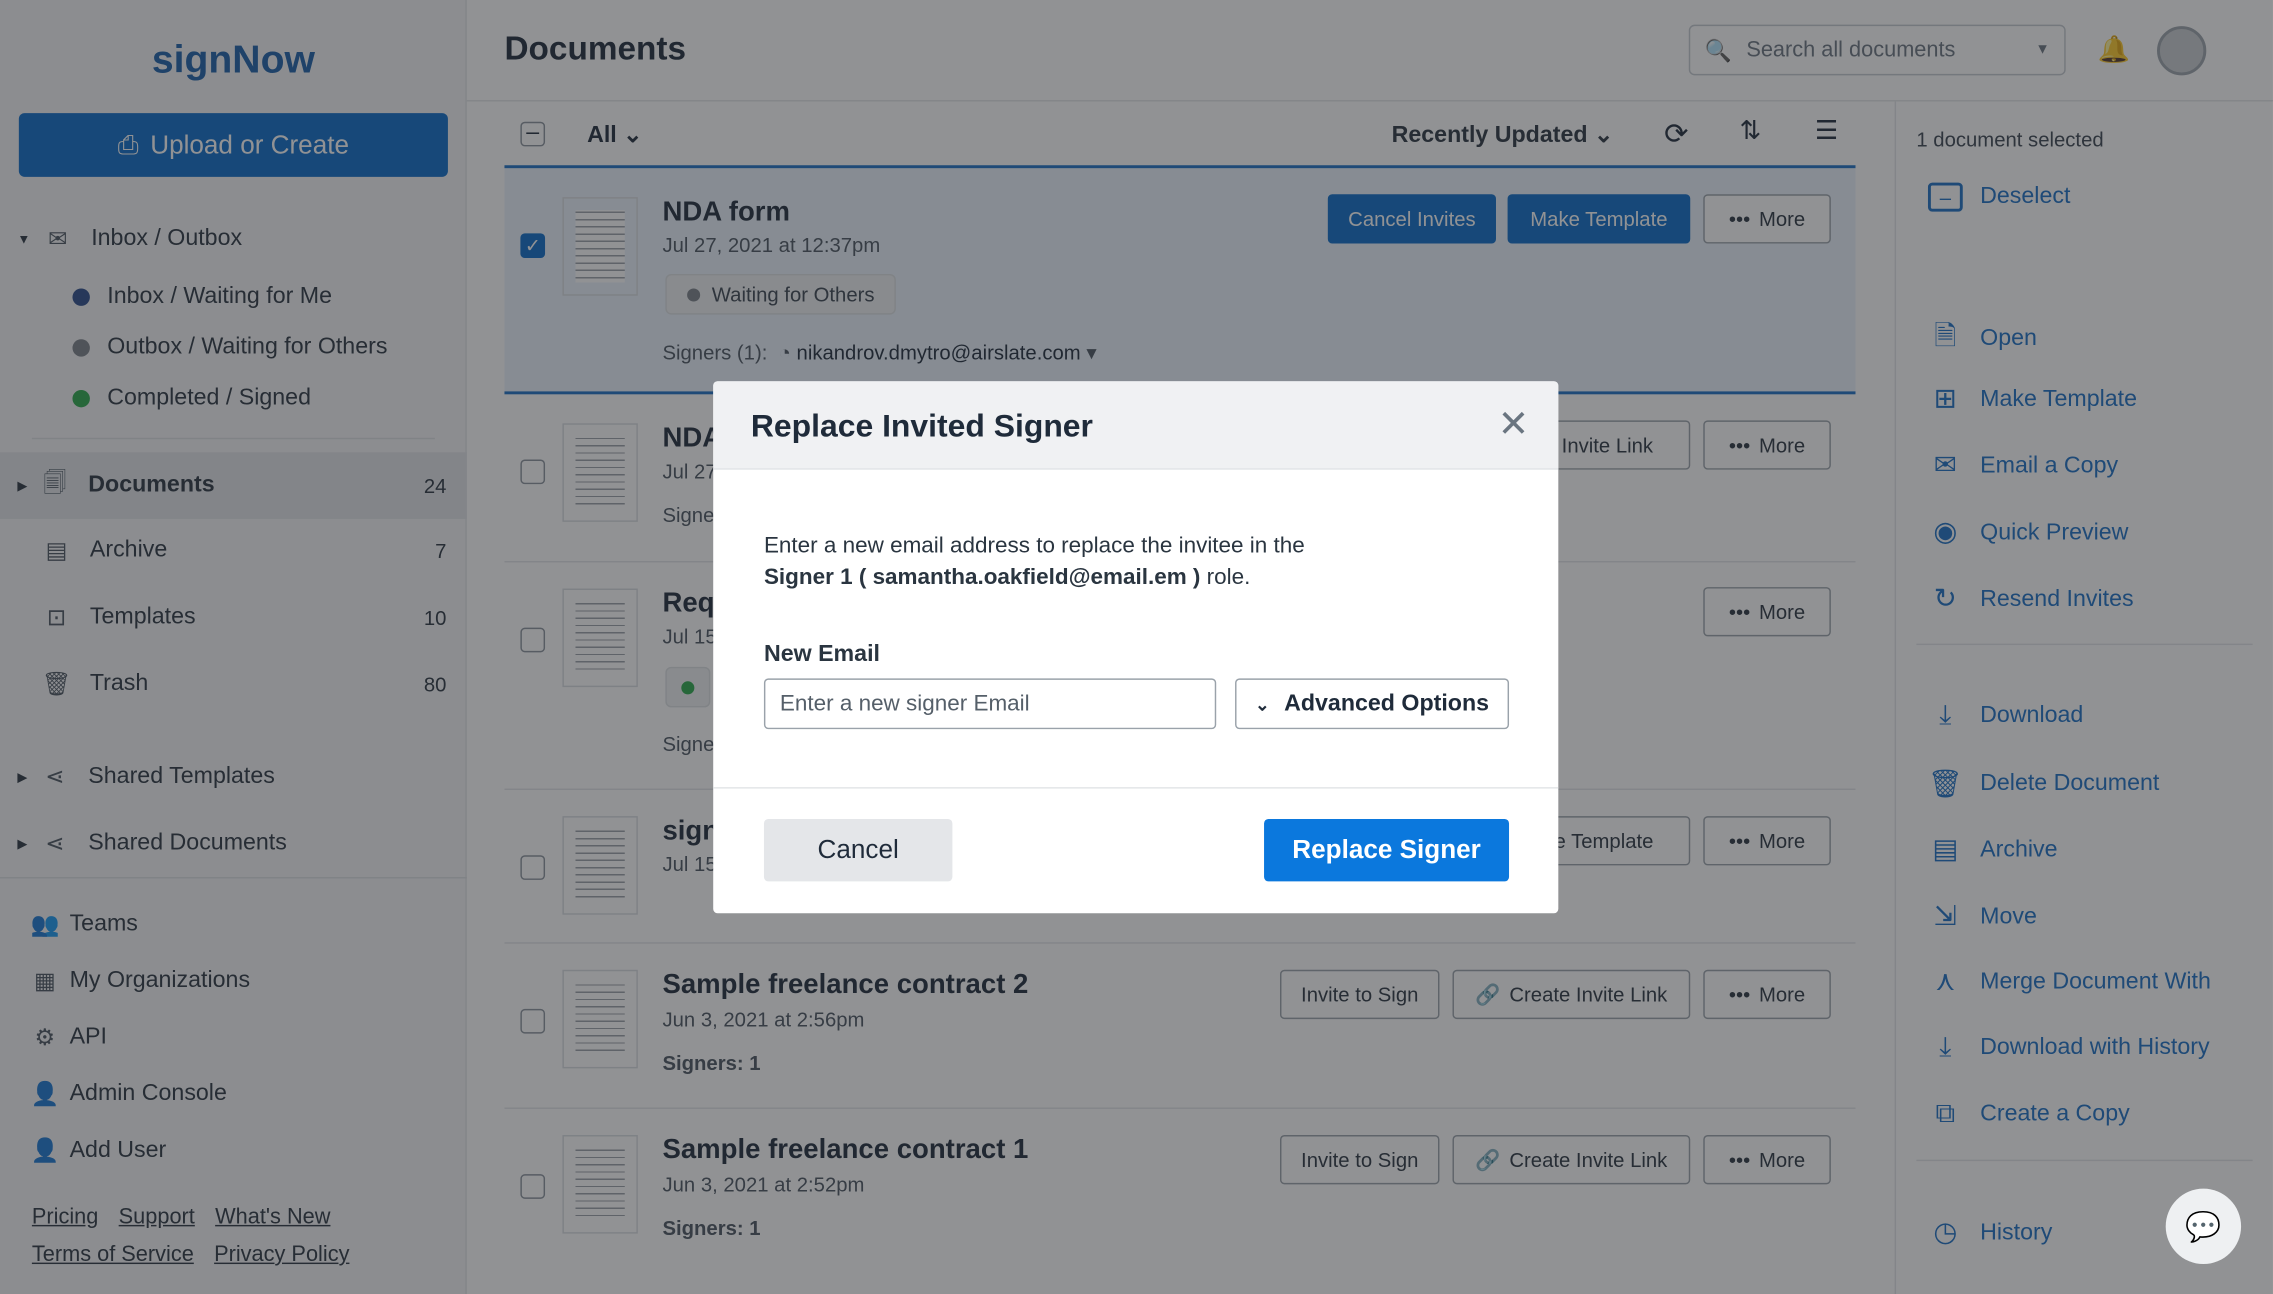  What do you see at coordinates (858, 850) in the screenshot?
I see `cancel-button: Cancel` at bounding box center [858, 850].